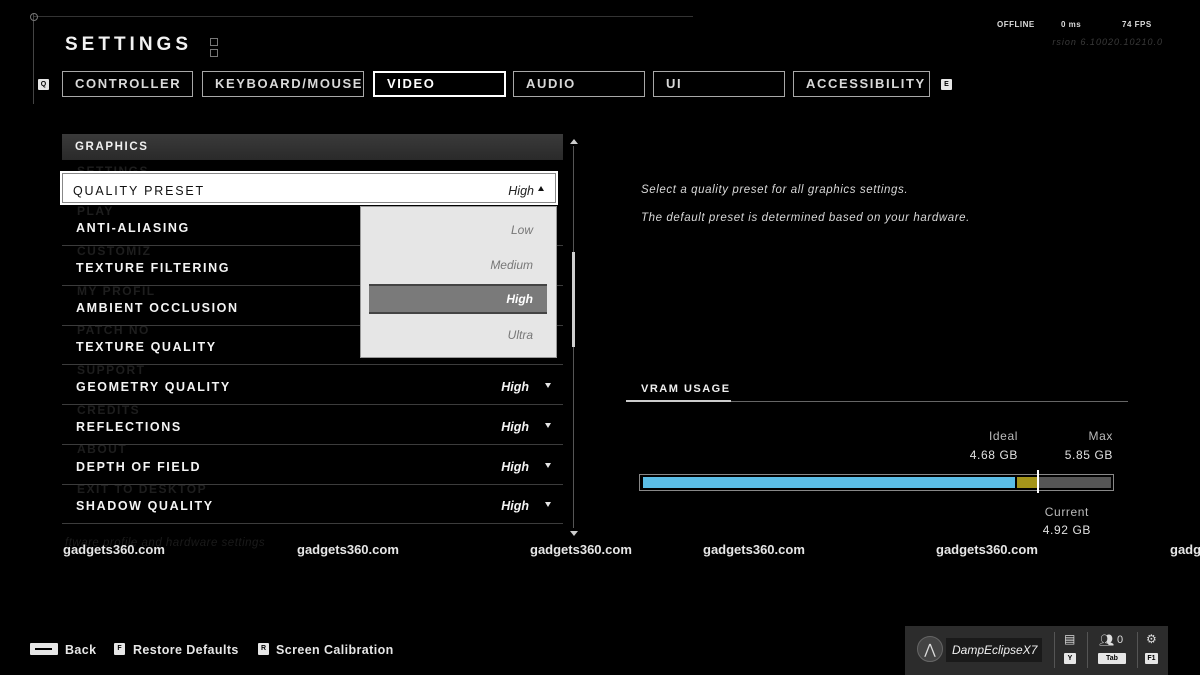 The height and width of the screenshot is (675, 1200). I want to click on ping-readout: 0 ms, so click(1071, 24).